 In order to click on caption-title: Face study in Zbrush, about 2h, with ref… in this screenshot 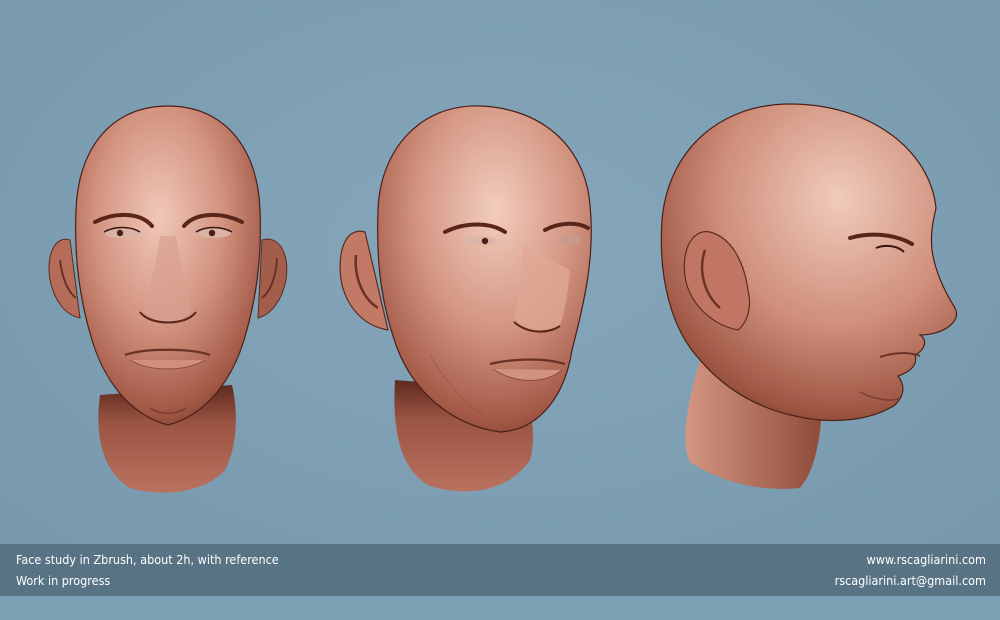, I will do `click(147, 559)`.